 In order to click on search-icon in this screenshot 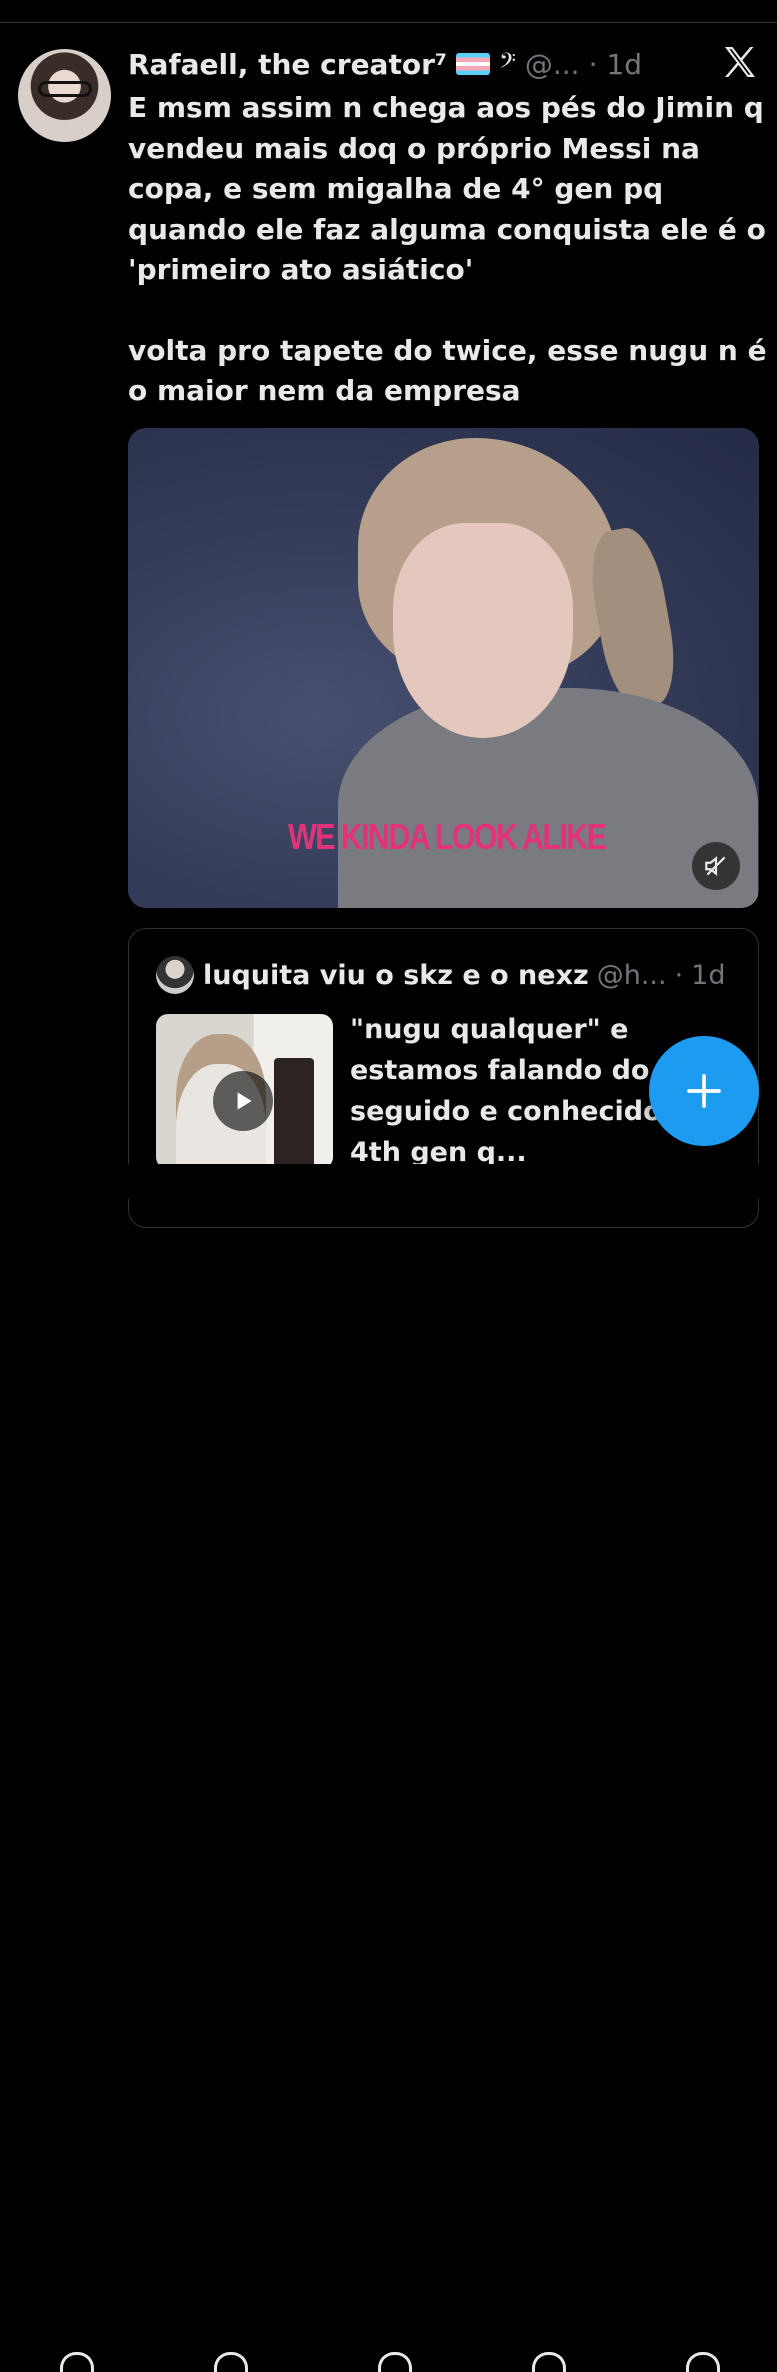, I will do `click(231, 2362)`.